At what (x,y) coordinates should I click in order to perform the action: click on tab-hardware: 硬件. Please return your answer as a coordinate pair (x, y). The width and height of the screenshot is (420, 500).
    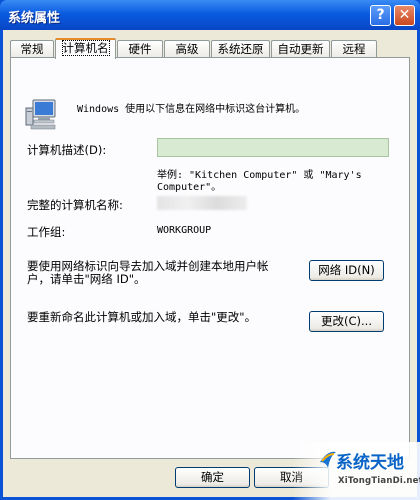
    Looking at the image, I should click on (140, 48).